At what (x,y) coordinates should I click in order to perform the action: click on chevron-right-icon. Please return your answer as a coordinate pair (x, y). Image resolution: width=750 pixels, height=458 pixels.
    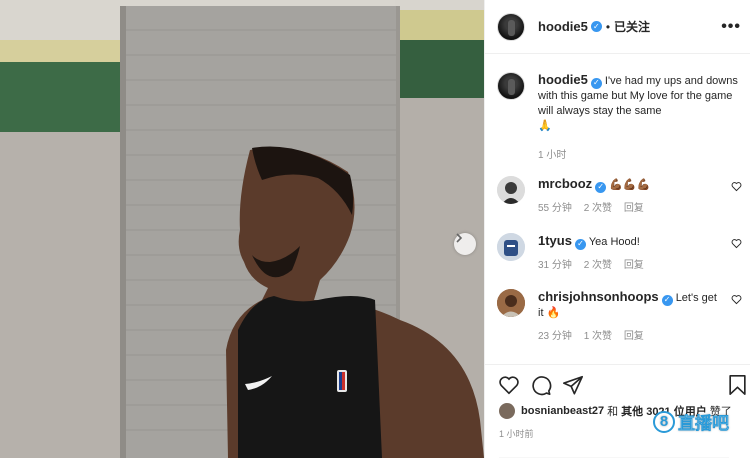
    Looking at the image, I should click on (459, 238).